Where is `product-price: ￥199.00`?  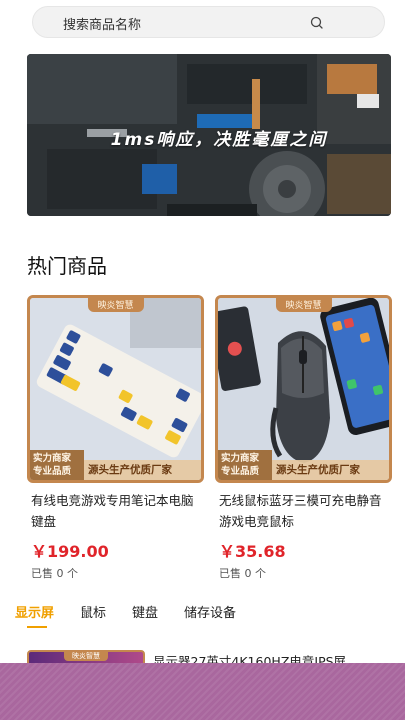 product-price: ￥199.00 is located at coordinates (70, 551).